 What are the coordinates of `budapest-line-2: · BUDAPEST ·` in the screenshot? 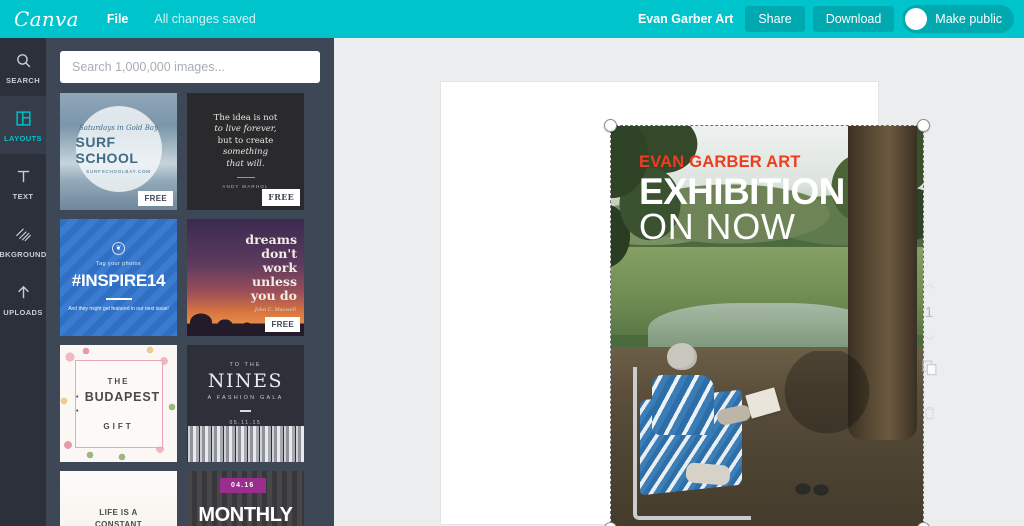 It's located at (117, 403).